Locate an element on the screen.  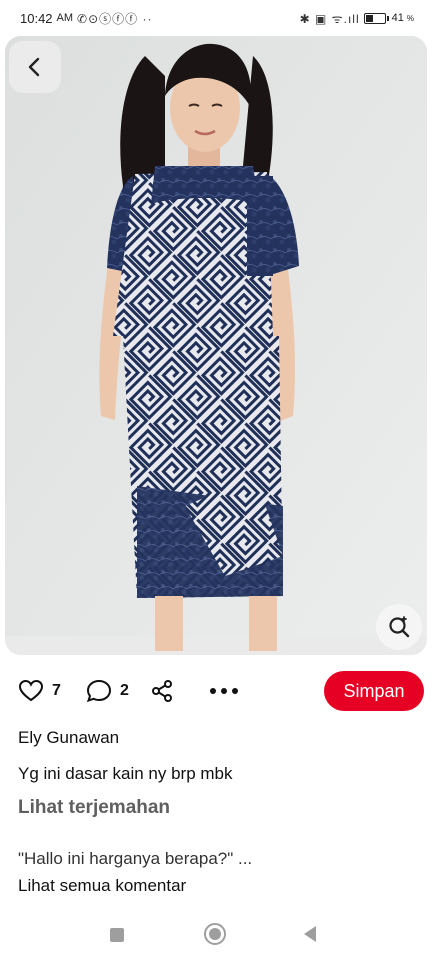
status-left: 10:42 AM ✆⊙ⓢⓕⓕ ·· is located at coordinates (86, 18).